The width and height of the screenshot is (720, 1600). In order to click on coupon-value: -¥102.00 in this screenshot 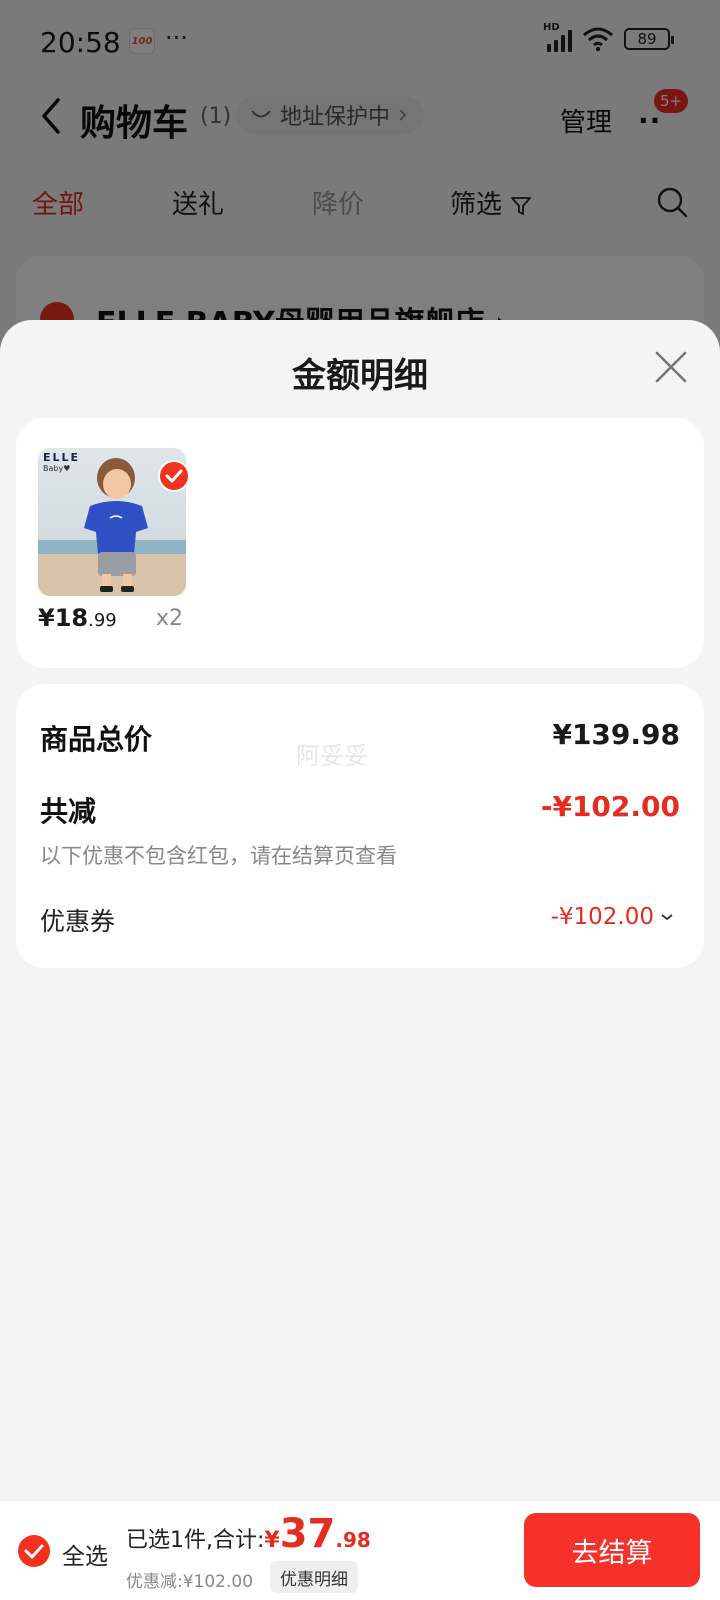, I will do `click(602, 917)`.